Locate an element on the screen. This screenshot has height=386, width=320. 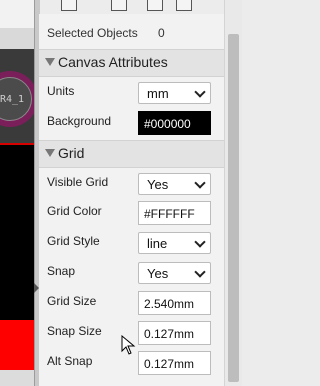
alt-snap-field: 0.127mm is located at coordinates (174, 363).